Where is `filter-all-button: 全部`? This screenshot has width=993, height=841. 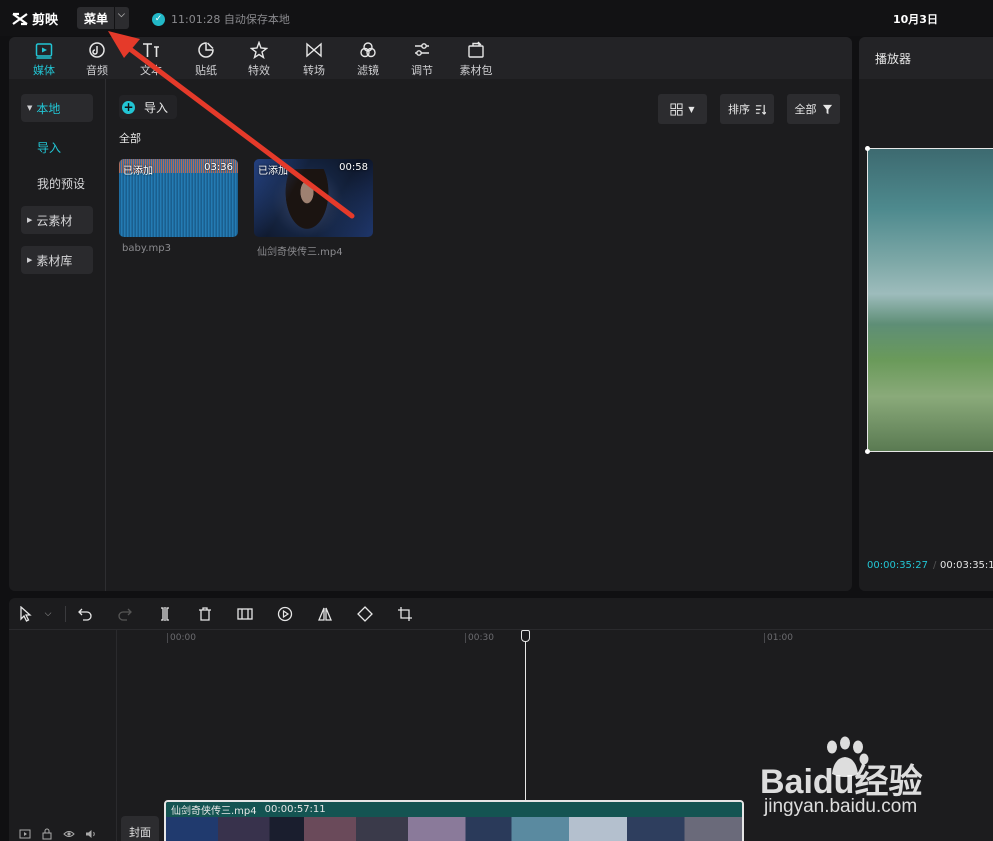
filter-all-button: 全部 is located at coordinates (813, 109).